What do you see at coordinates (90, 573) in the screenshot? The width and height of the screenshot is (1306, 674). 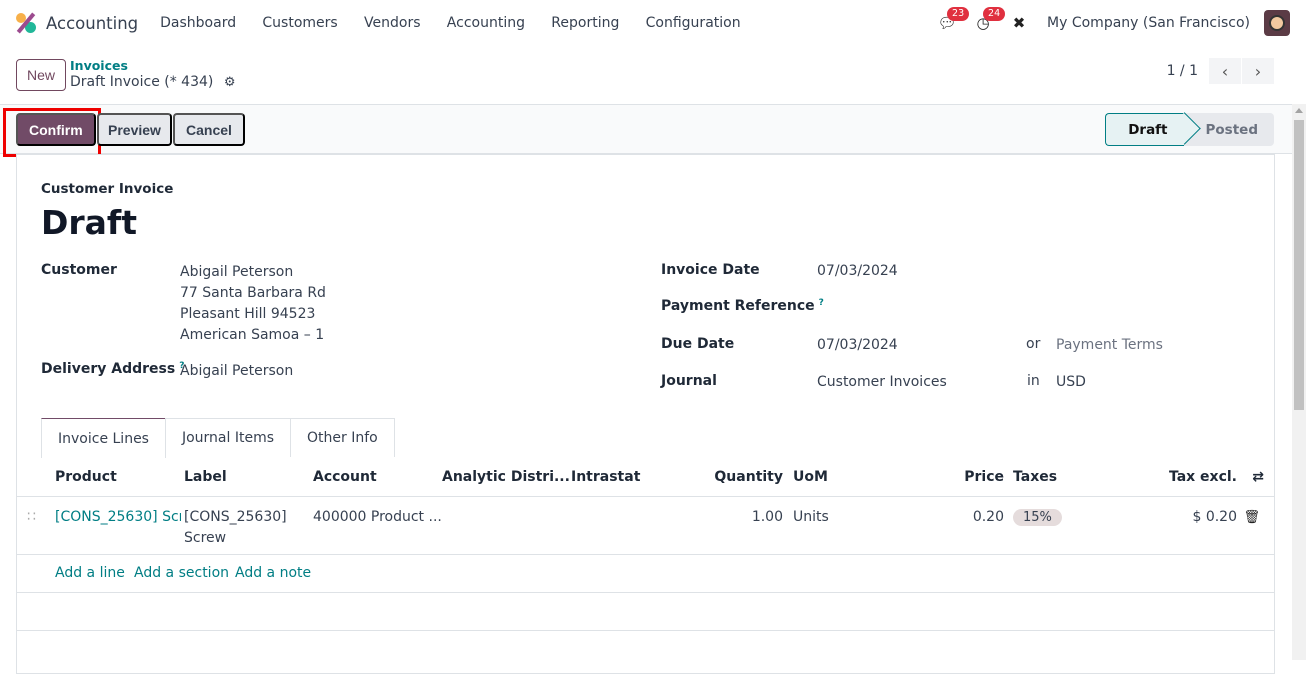 I see `add-line-link: Add a line` at bounding box center [90, 573].